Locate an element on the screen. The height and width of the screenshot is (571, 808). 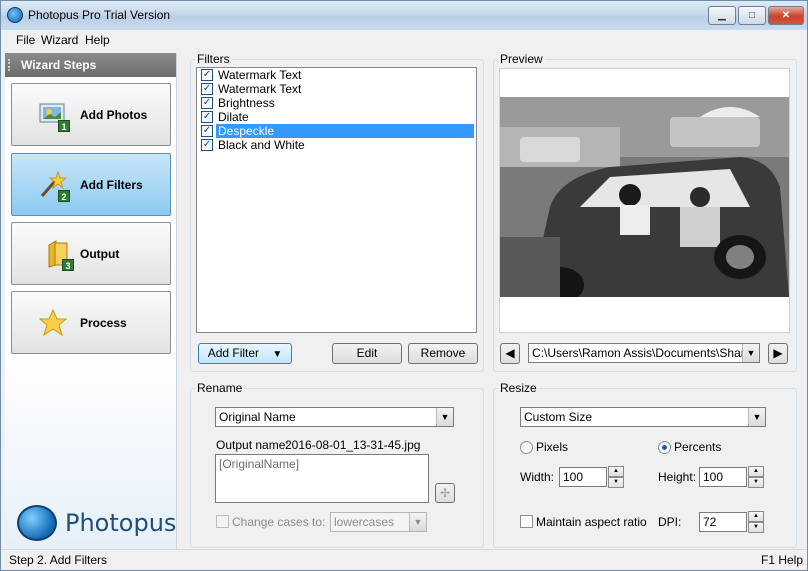
menu-wizard: Wizard is located at coordinates (59, 40).